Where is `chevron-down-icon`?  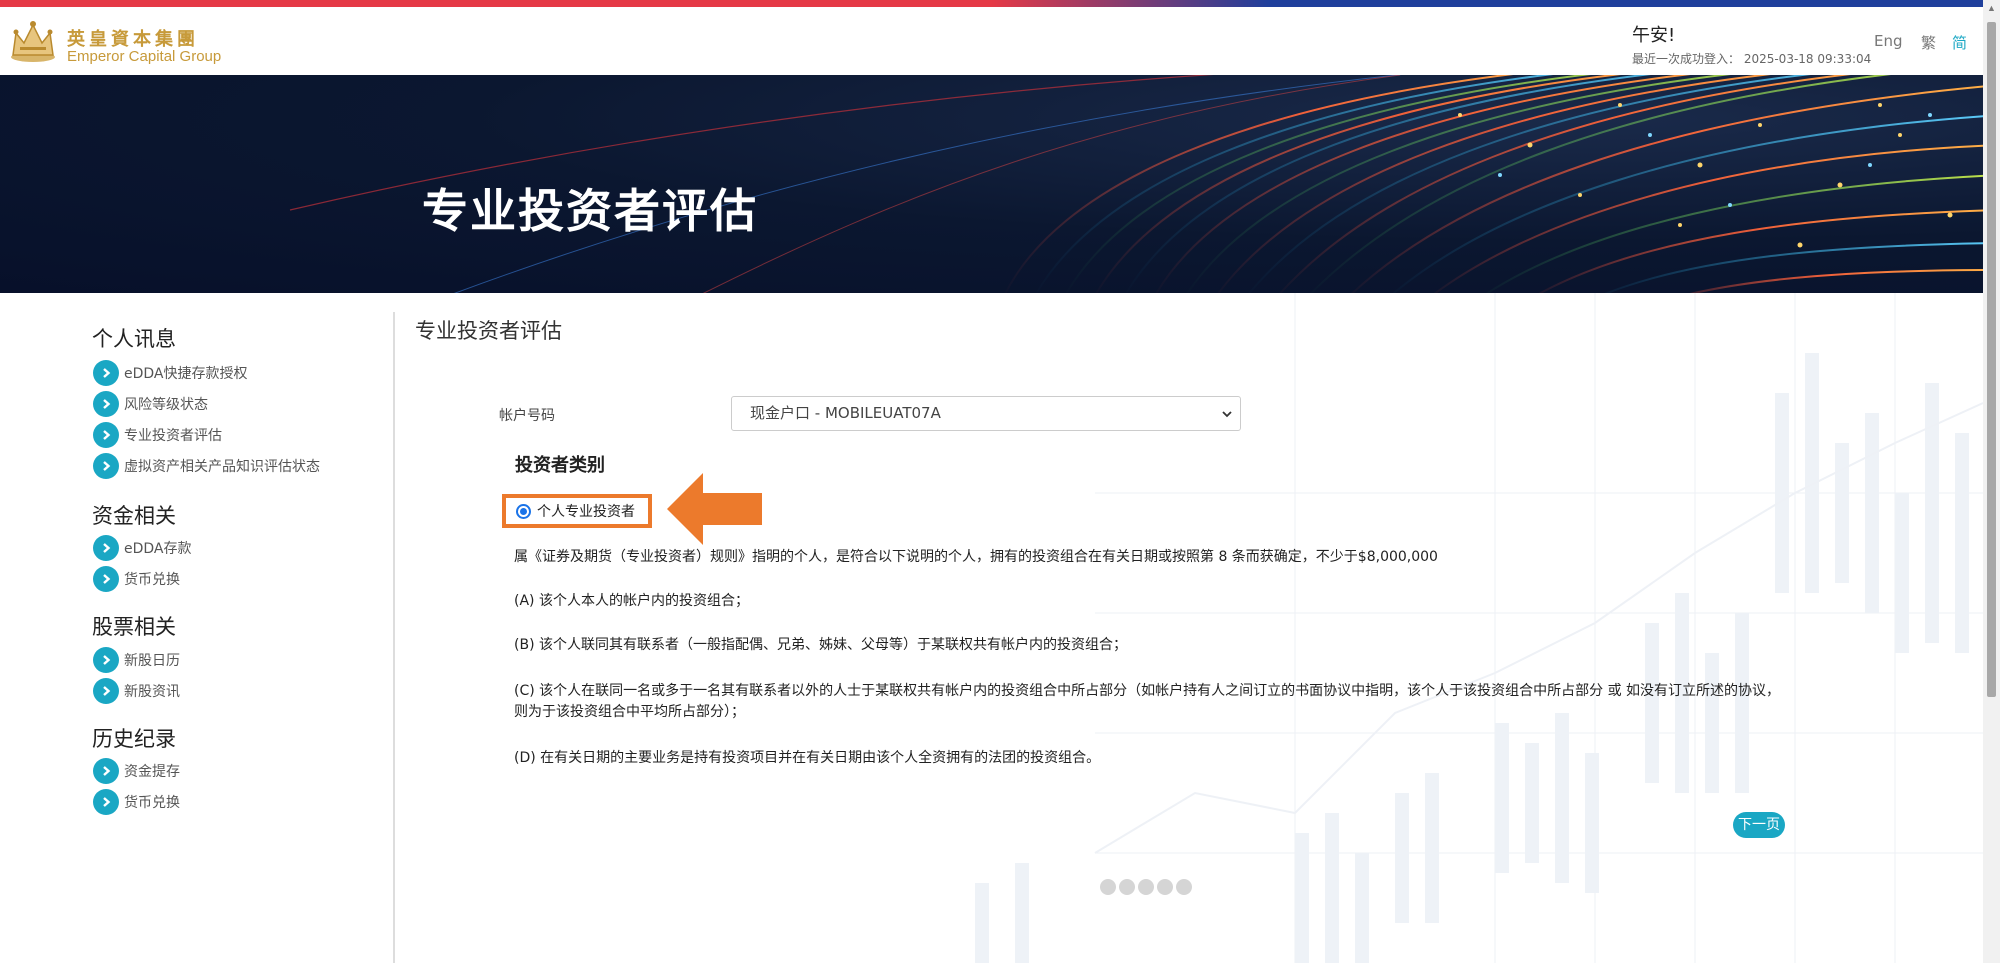 chevron-down-icon is located at coordinates (1227, 414).